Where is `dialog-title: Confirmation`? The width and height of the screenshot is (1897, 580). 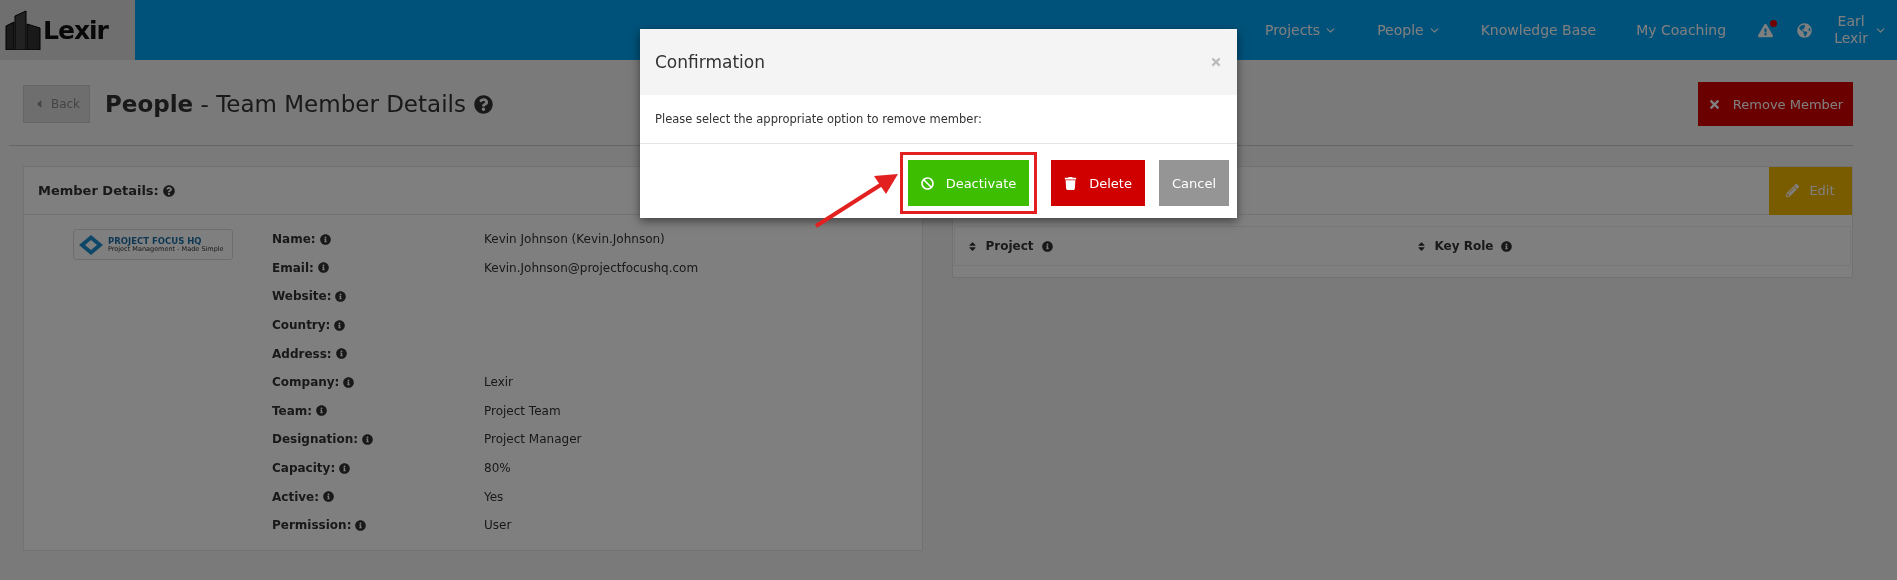
dialog-title: Confirmation is located at coordinates (710, 62).